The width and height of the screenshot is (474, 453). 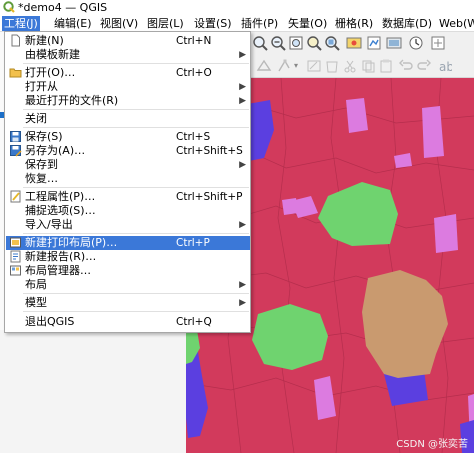 I want to click on undo-icon, so click(x=406, y=66).